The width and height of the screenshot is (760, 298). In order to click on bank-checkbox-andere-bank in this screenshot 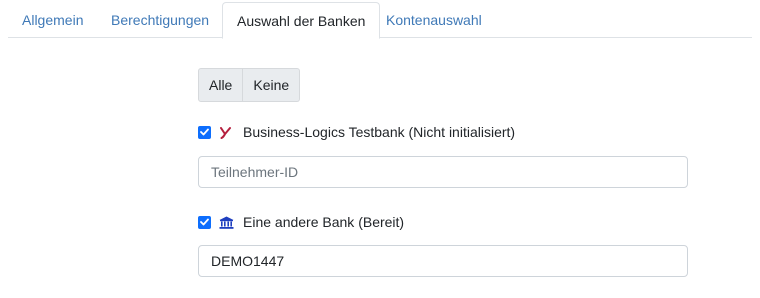, I will do `click(204, 222)`.